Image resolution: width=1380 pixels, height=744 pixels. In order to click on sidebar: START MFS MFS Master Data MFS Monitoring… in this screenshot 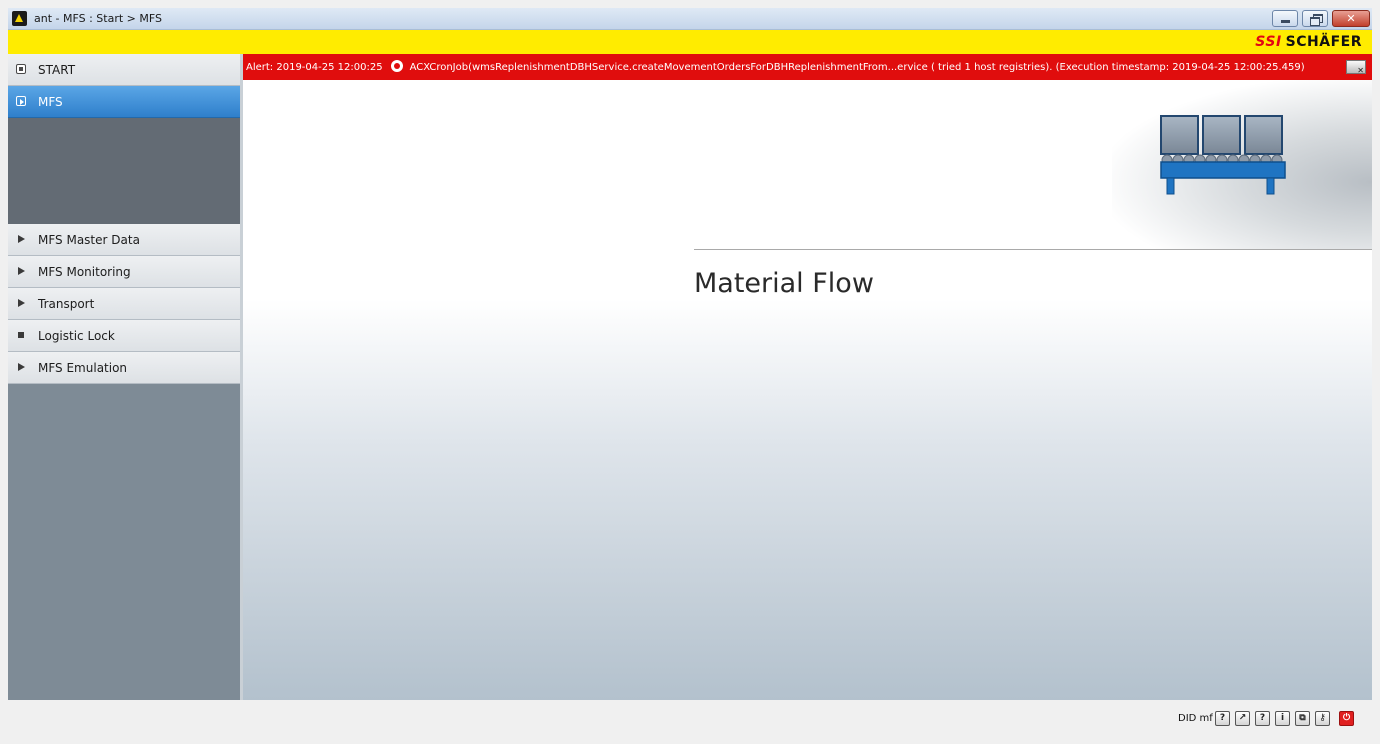, I will do `click(124, 377)`.